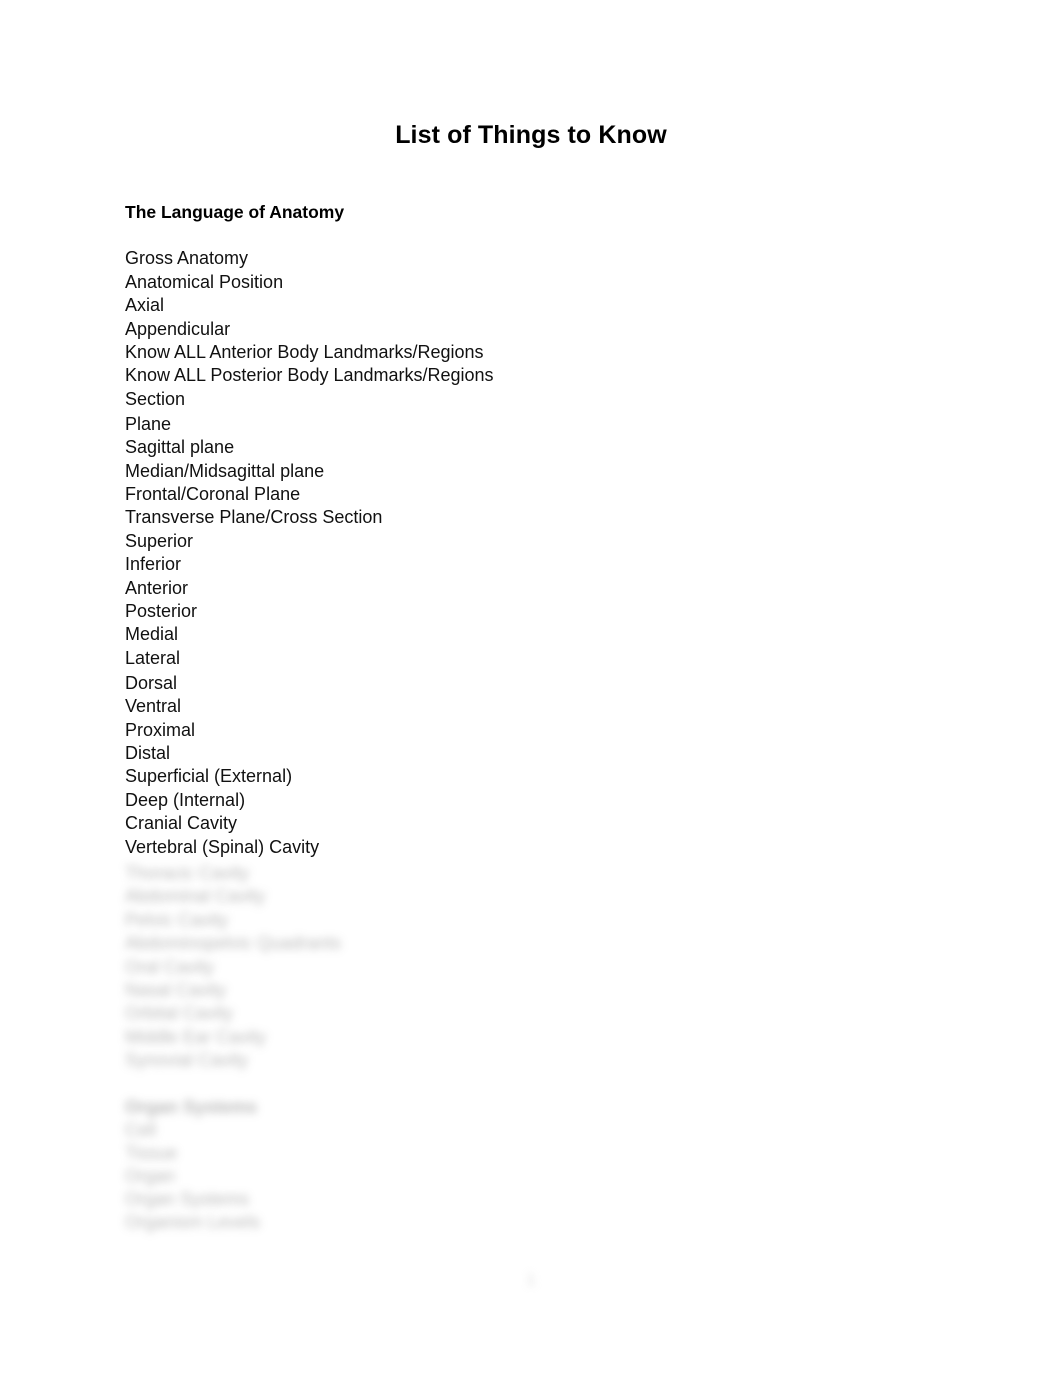  I want to click on list-item: Anterior, so click(157, 587).